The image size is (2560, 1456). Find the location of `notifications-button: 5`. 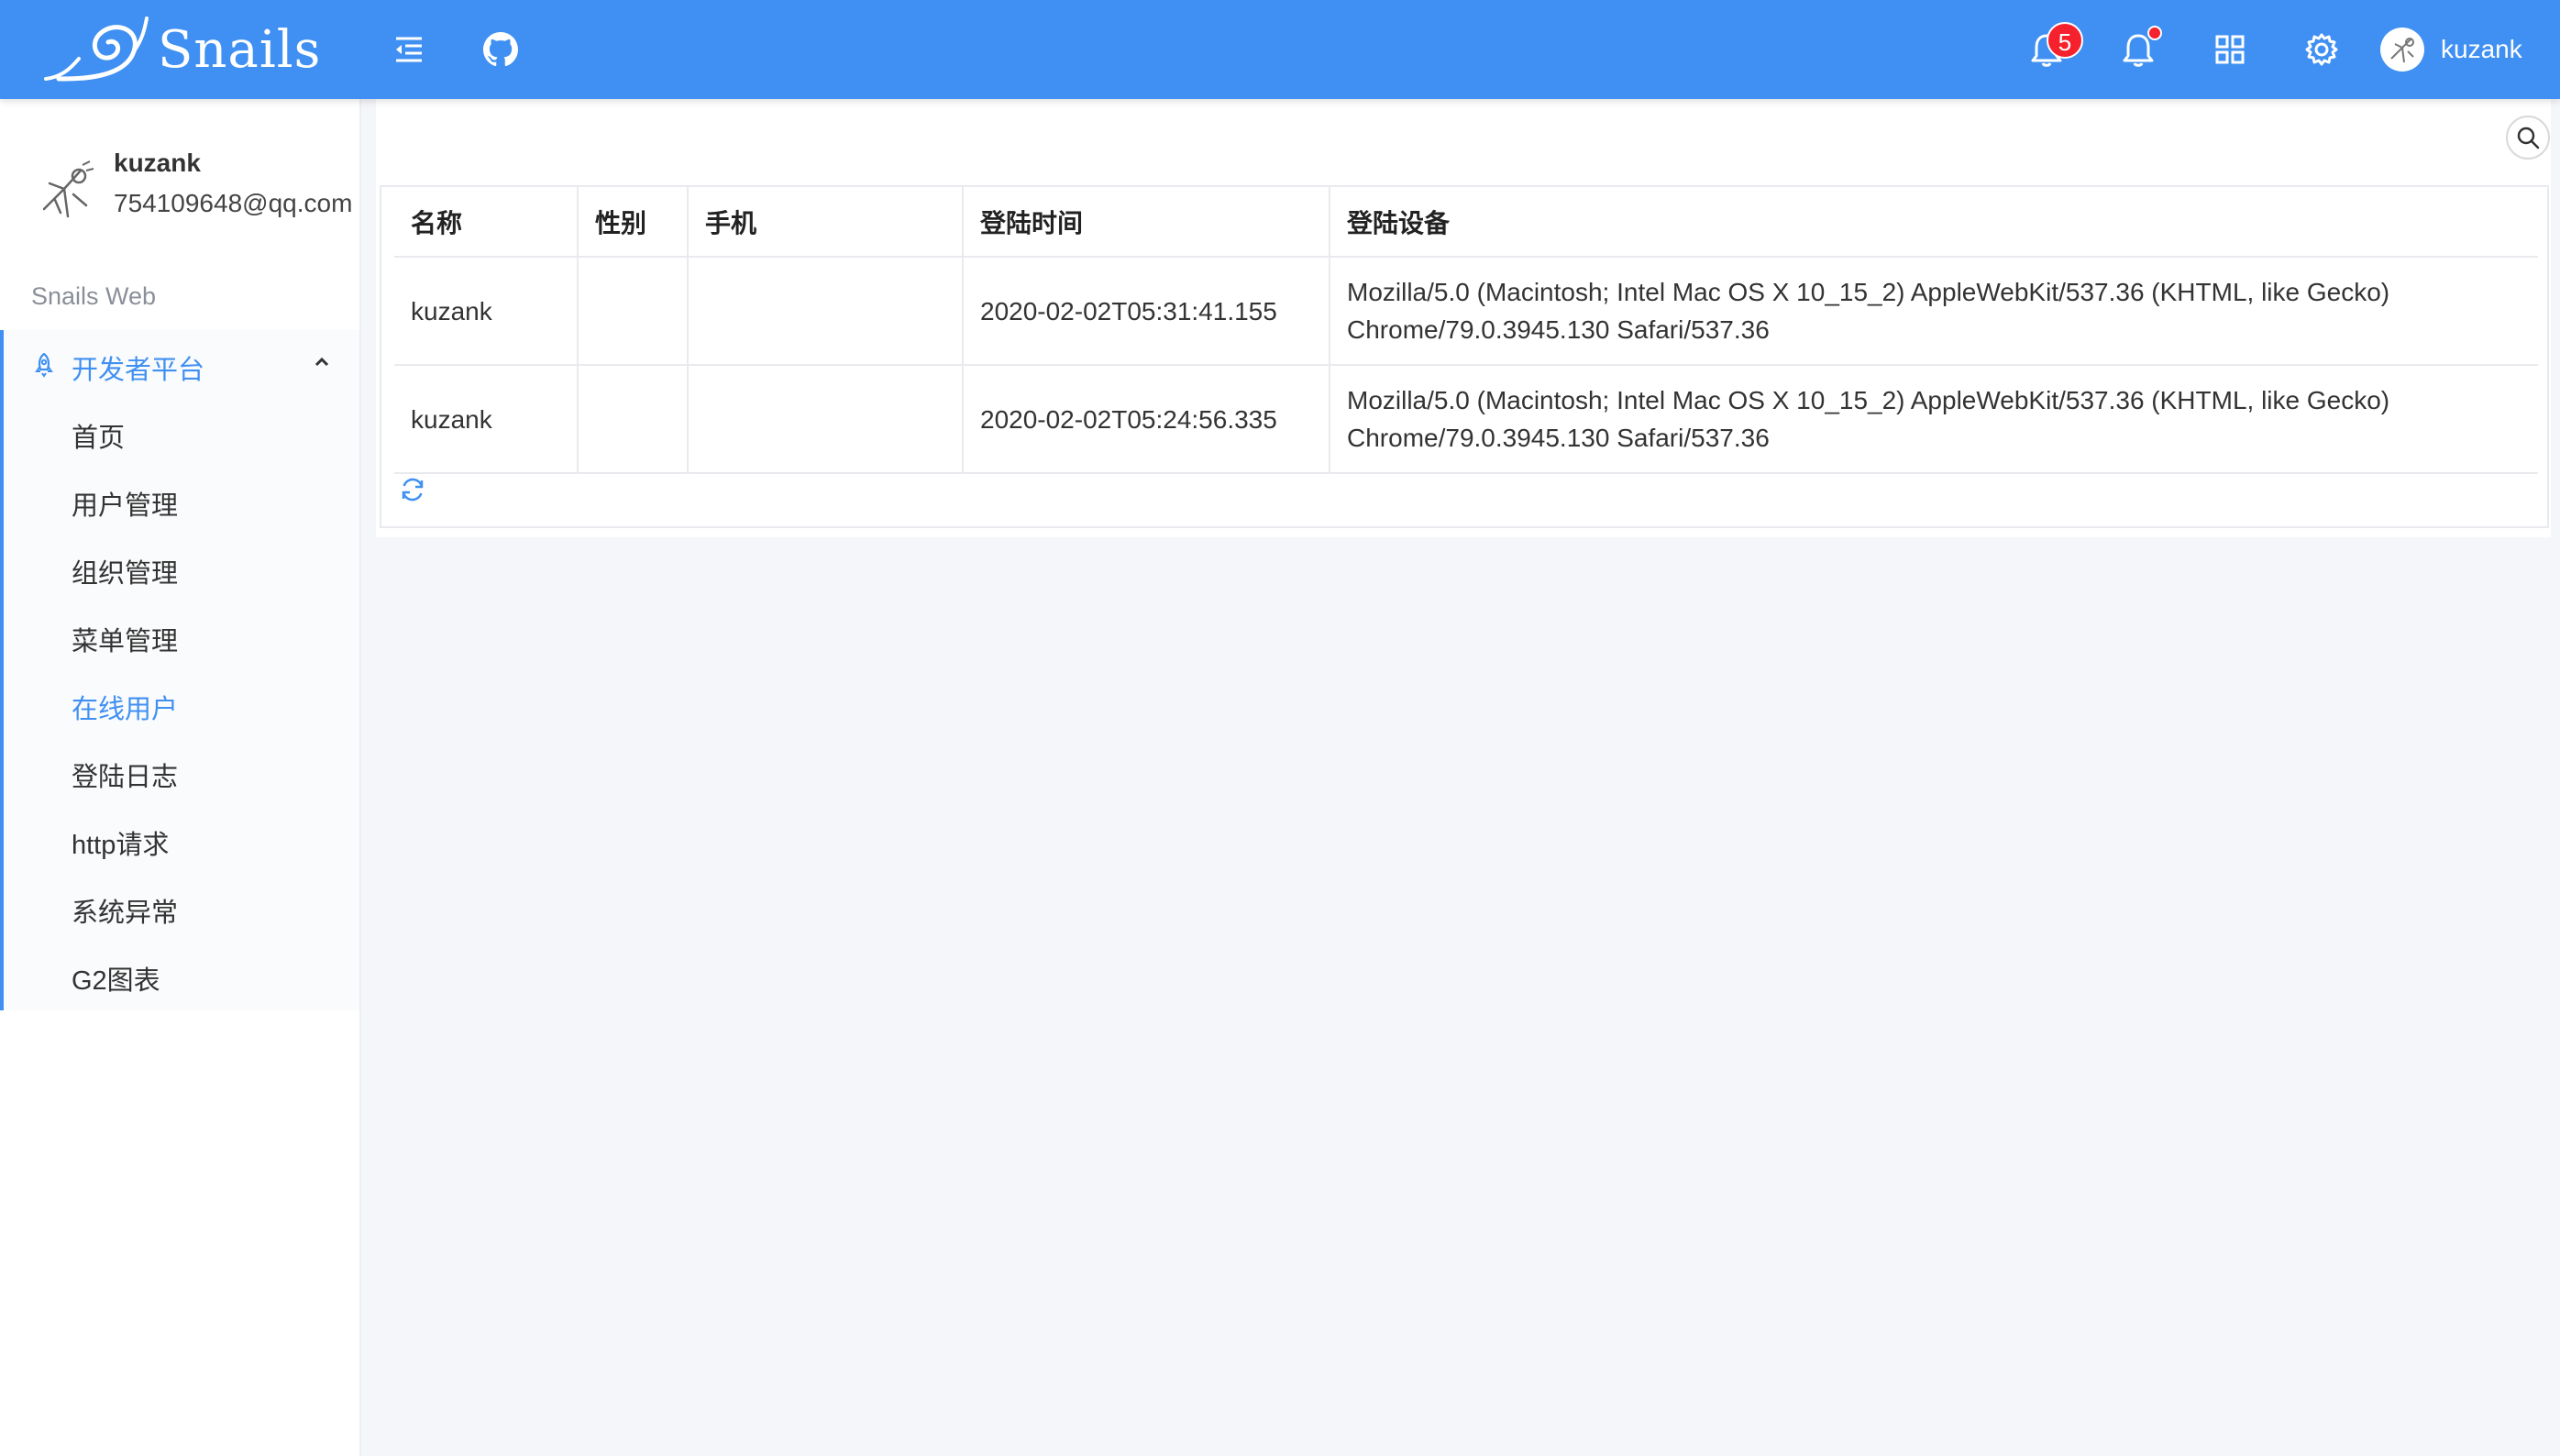

notifications-button: 5 is located at coordinates (2051, 49).